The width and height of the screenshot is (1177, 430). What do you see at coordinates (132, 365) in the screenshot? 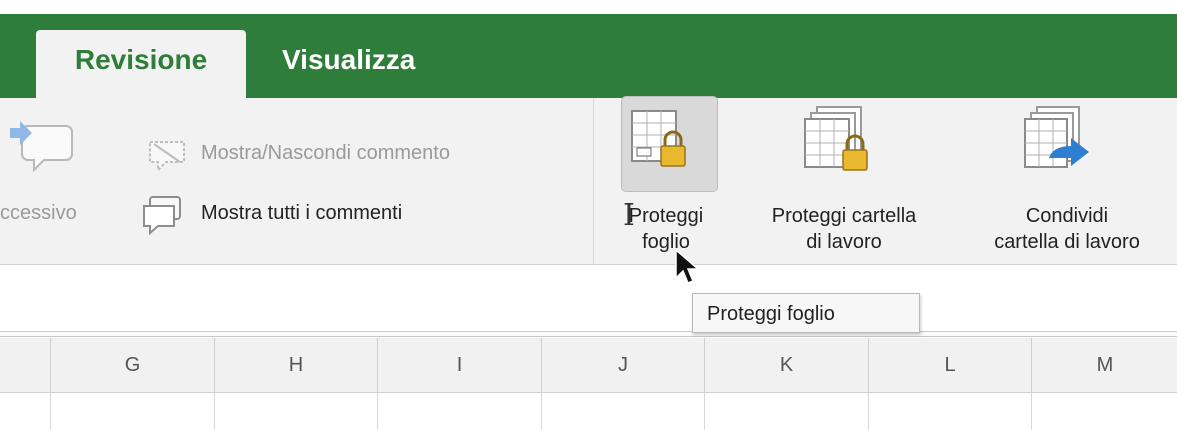
I see `column-header-g: G` at bounding box center [132, 365].